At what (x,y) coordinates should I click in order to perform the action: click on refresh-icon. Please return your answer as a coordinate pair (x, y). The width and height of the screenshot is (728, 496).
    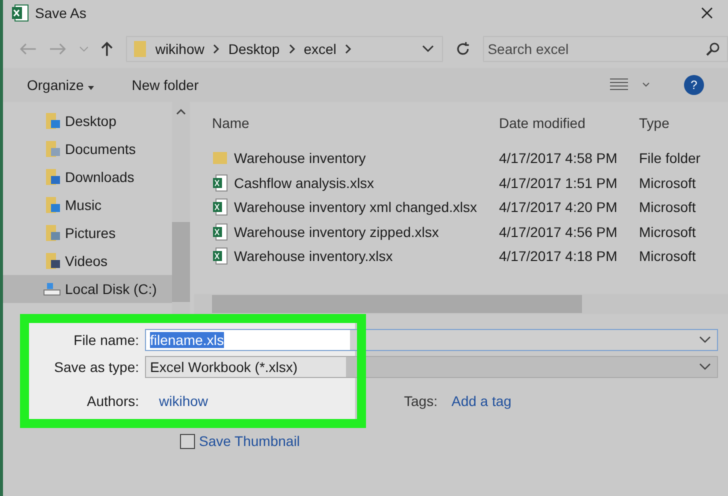
    Looking at the image, I should click on (462, 49).